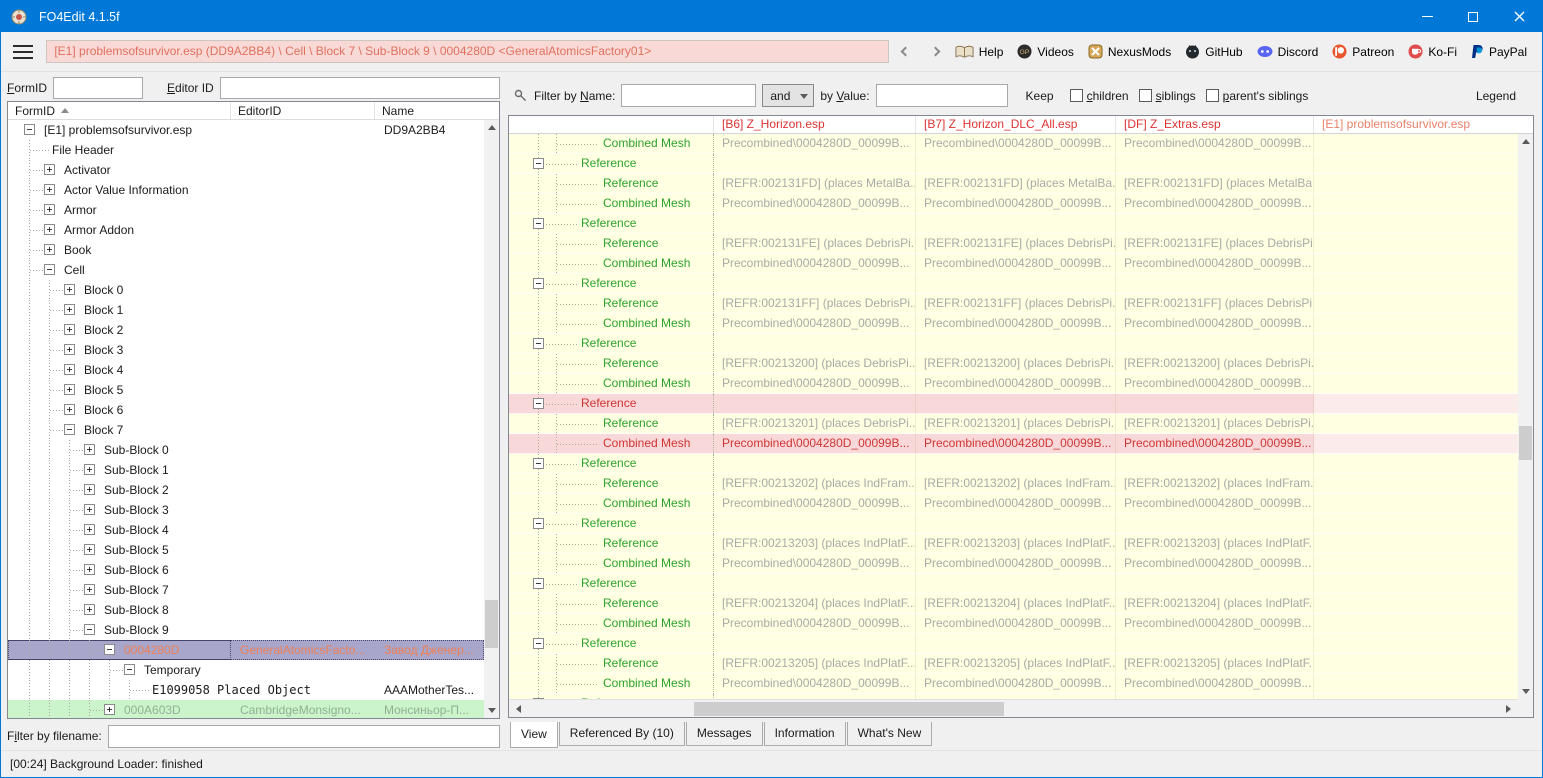 Image resolution: width=1543 pixels, height=778 pixels. Describe the element at coordinates (246, 150) in the screenshot. I see `tree-row: File Header` at that location.